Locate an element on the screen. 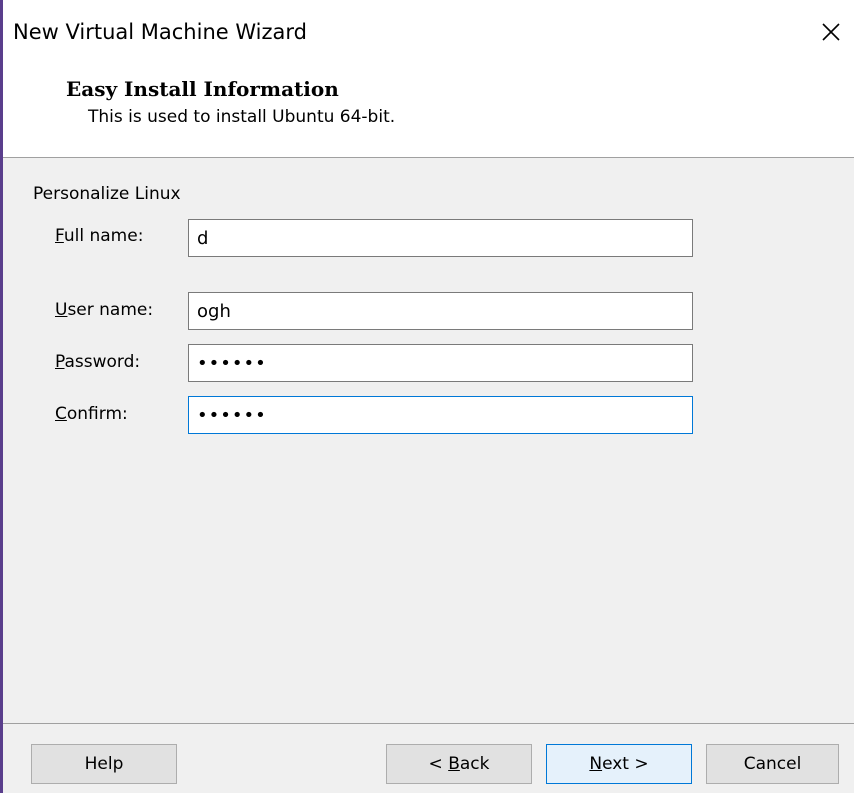 Image resolution: width=854 pixels, height=793 pixels. cancel-button-label: Cancel is located at coordinates (772, 764).